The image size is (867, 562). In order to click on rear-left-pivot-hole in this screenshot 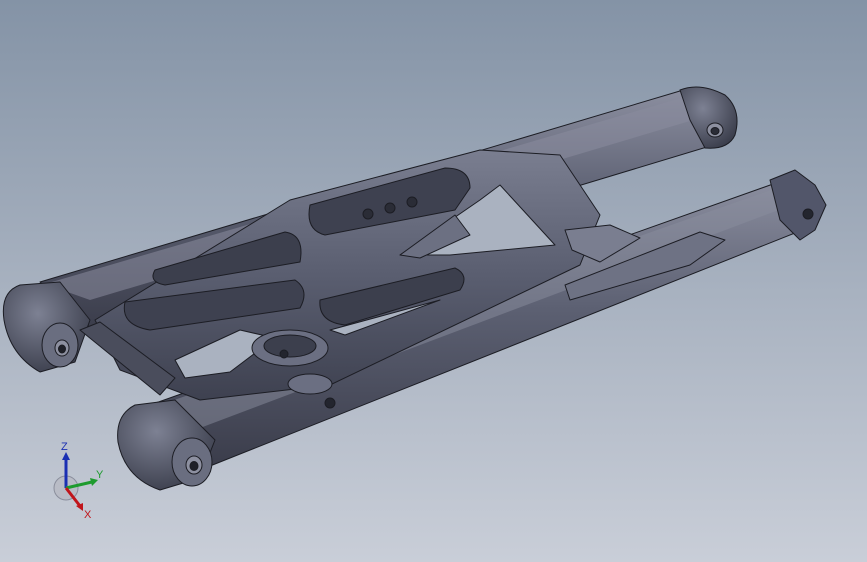, I will do `click(62, 349)`.